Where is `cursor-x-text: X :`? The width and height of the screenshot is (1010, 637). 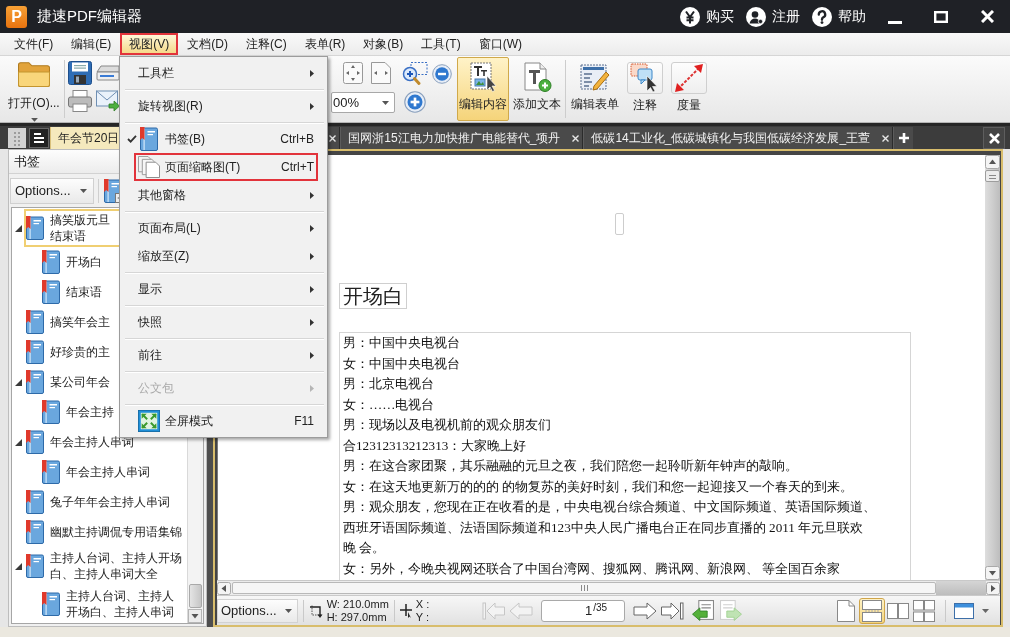 cursor-x-text: X : is located at coordinates (422, 604).